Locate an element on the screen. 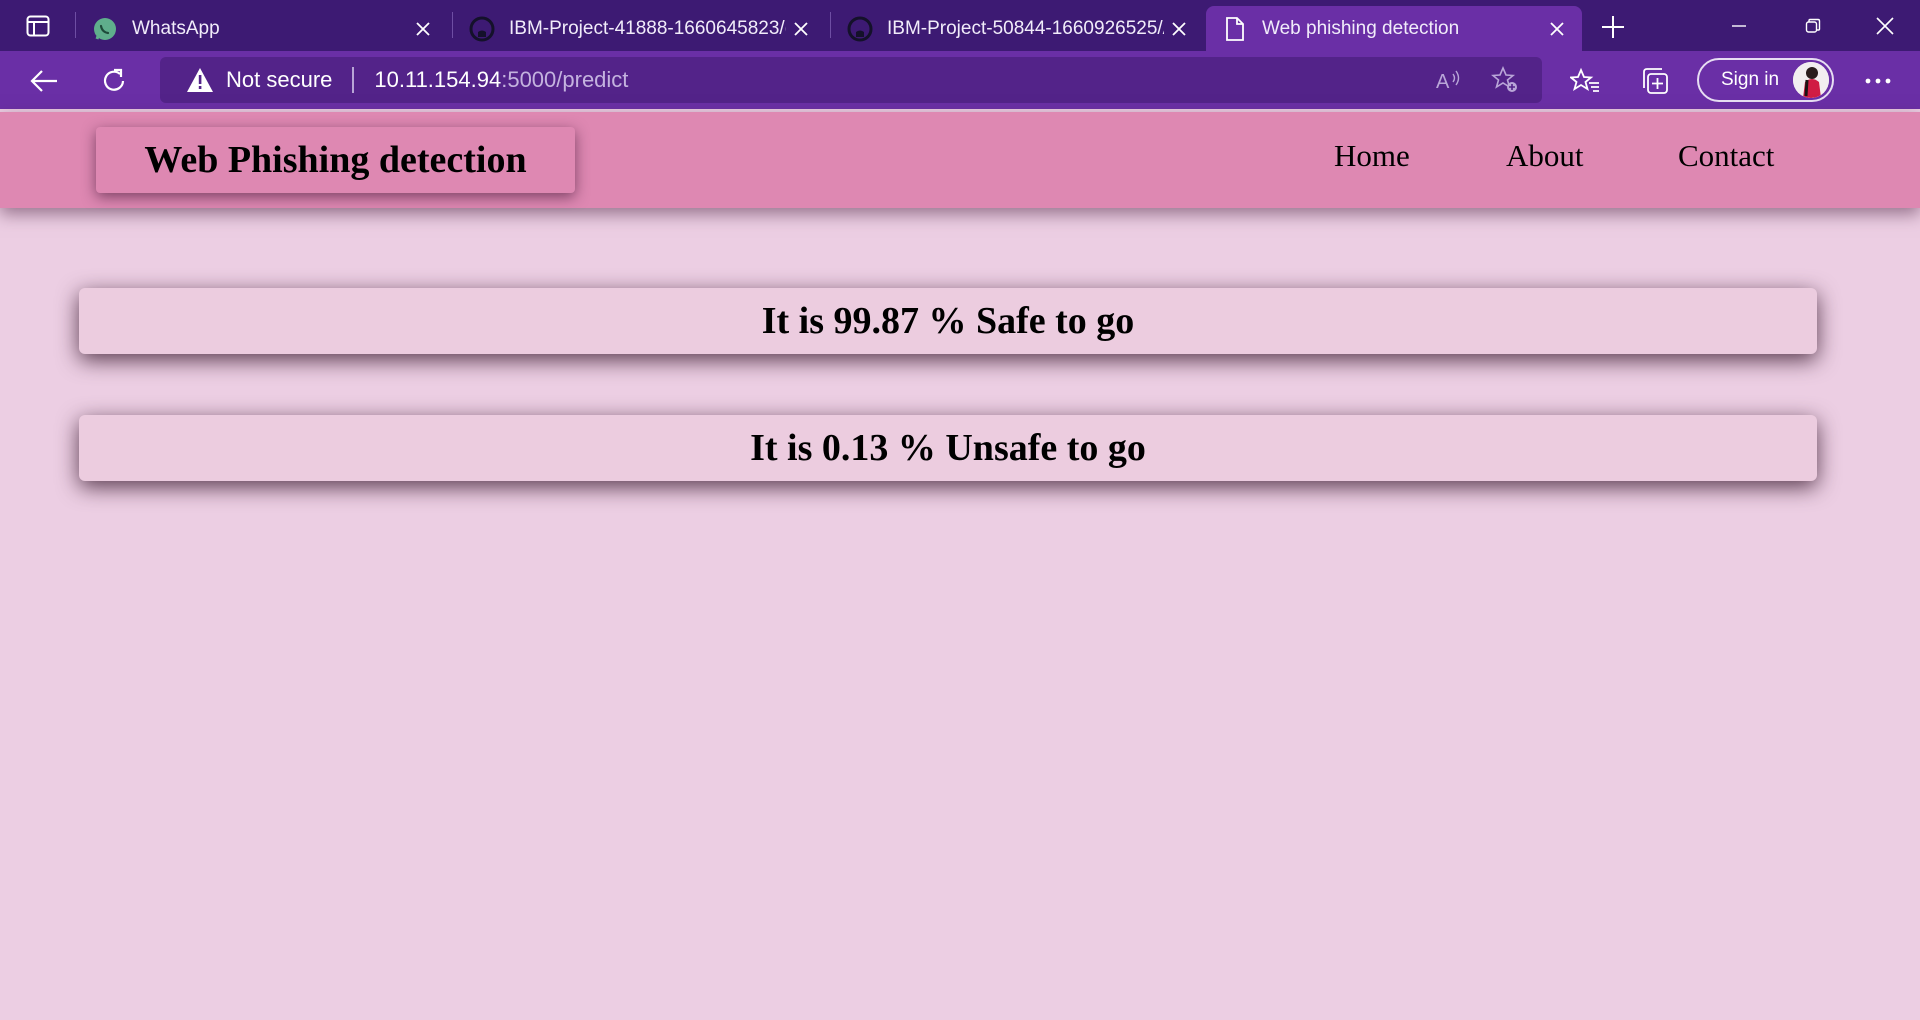  more-icon is located at coordinates (1878, 81).